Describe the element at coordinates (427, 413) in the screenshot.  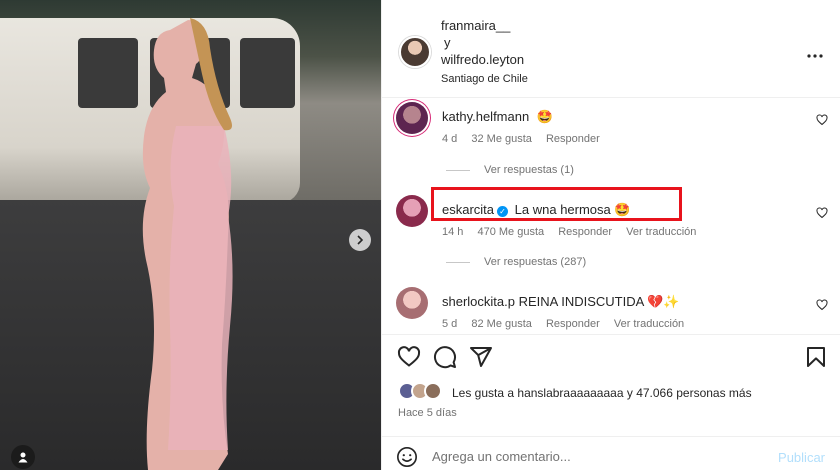
I see `post-timestamp: Hace 5 días` at that location.